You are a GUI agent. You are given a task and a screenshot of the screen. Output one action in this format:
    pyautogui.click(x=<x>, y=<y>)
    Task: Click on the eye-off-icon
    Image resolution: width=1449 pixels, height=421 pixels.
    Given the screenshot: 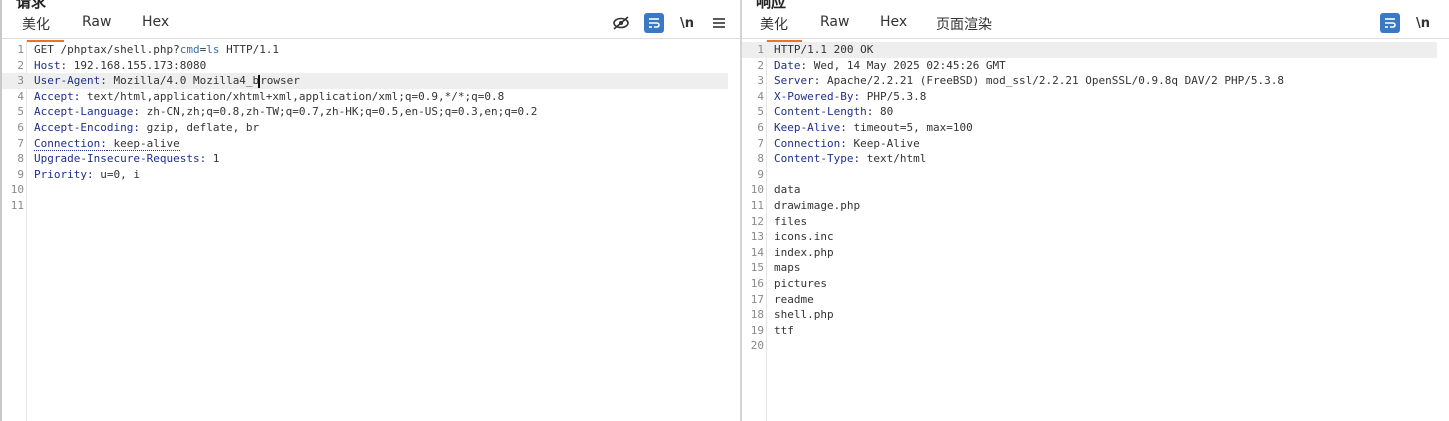 What is the action you would take?
    pyautogui.click(x=621, y=23)
    